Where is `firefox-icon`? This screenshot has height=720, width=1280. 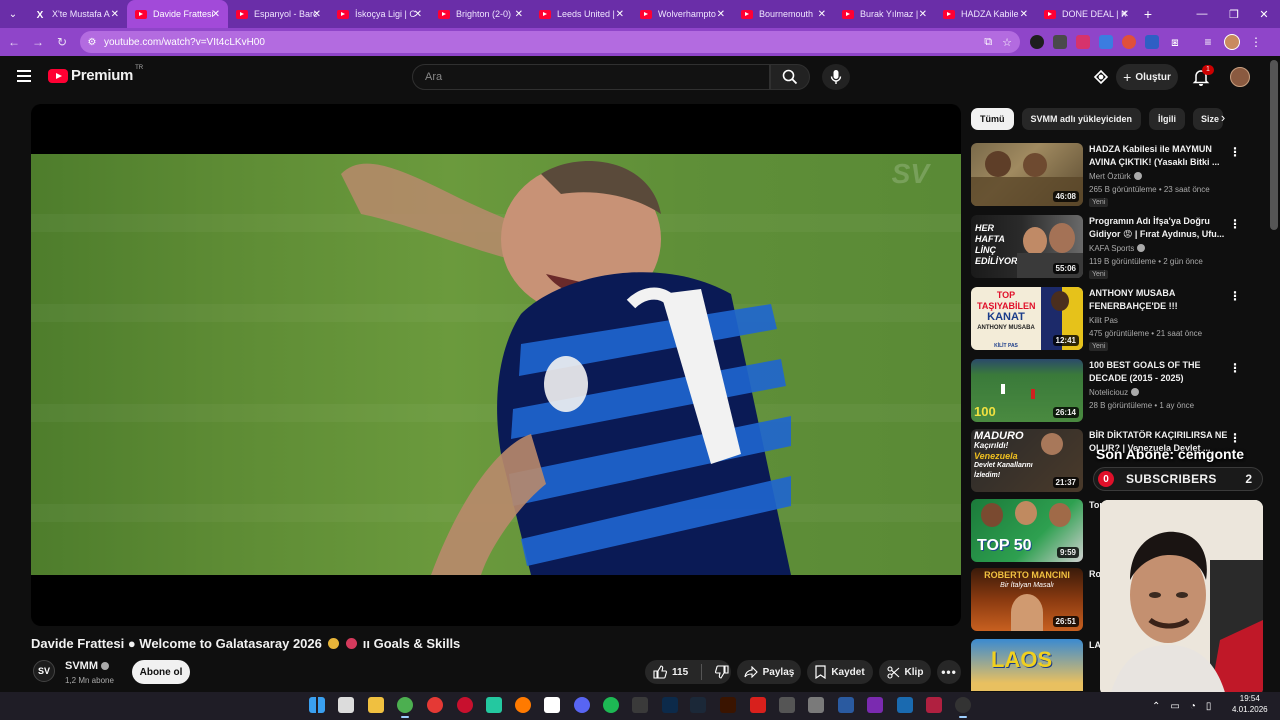
firefox-icon is located at coordinates (523, 705).